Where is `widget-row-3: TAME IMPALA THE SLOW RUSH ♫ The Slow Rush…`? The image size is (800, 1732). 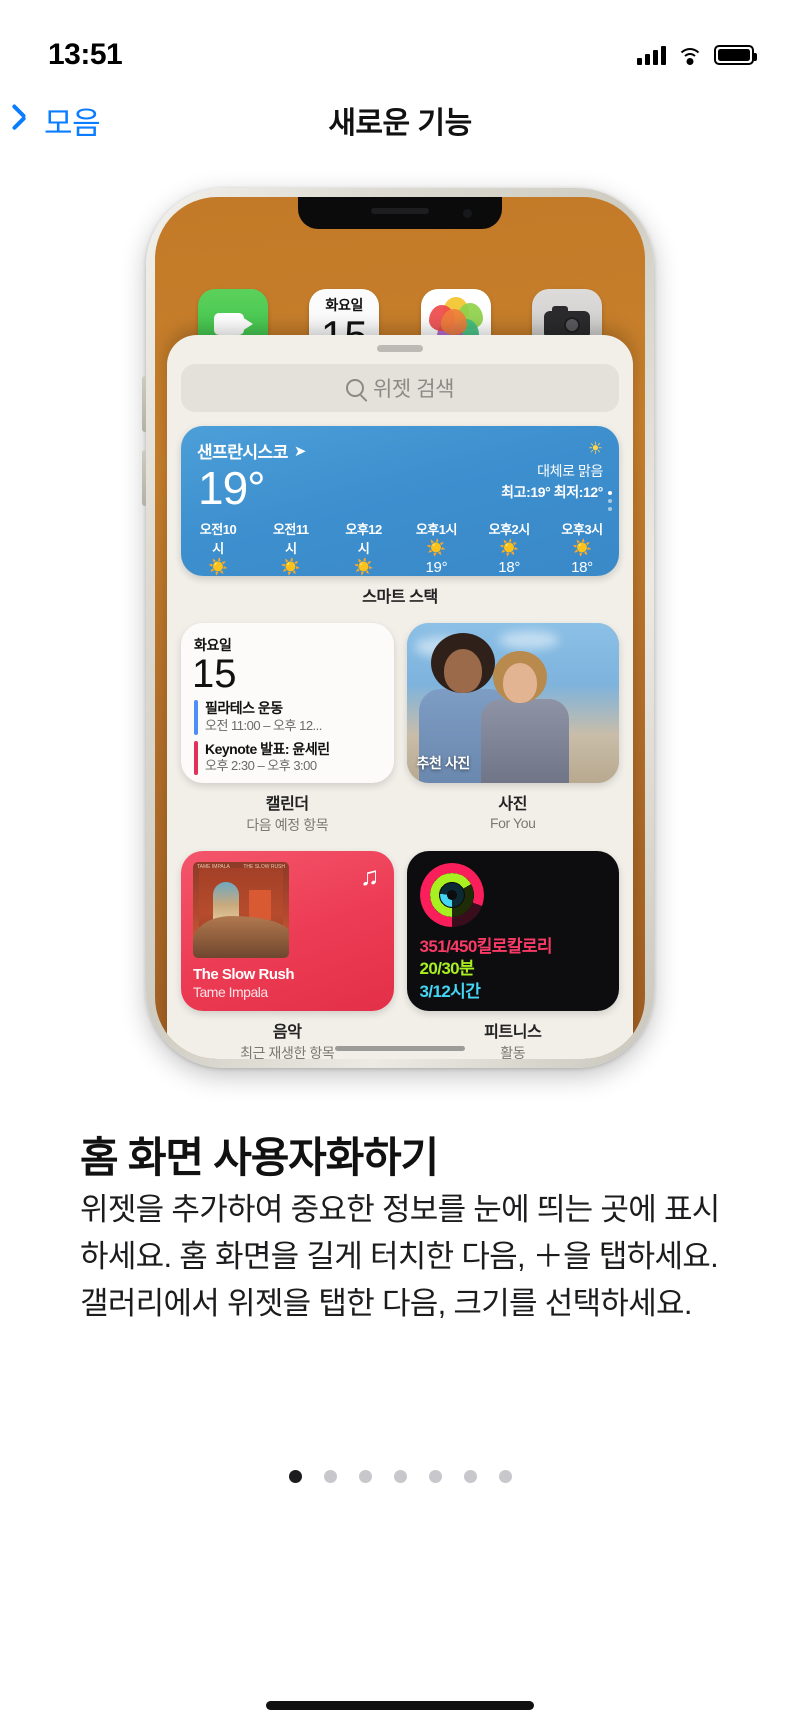 widget-row-3: TAME IMPALA THE SLOW RUSH ♫ The Slow Rush… is located at coordinates (400, 955).